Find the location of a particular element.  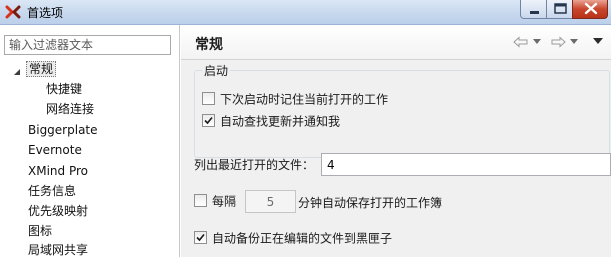

tree-item-general: 常规 is located at coordinates (41, 69).